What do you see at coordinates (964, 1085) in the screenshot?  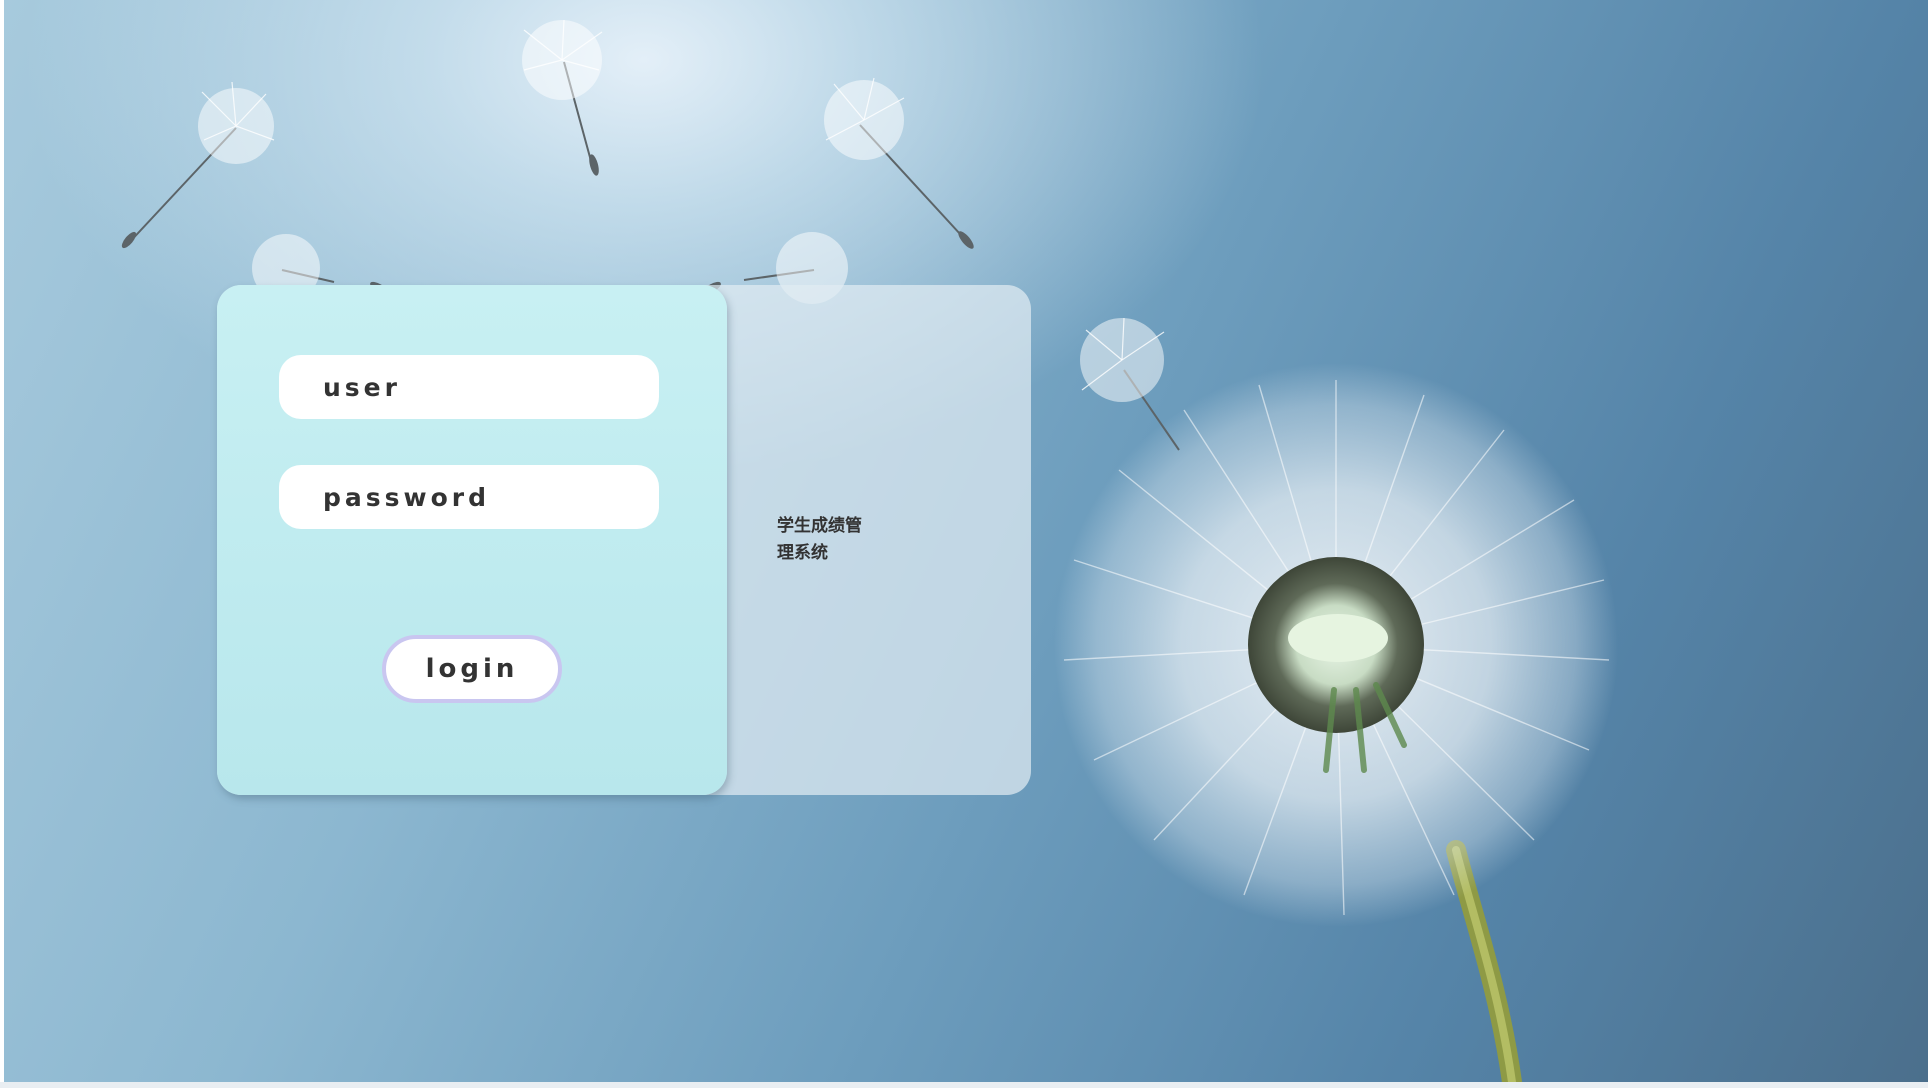 I see `bottom-border` at bounding box center [964, 1085].